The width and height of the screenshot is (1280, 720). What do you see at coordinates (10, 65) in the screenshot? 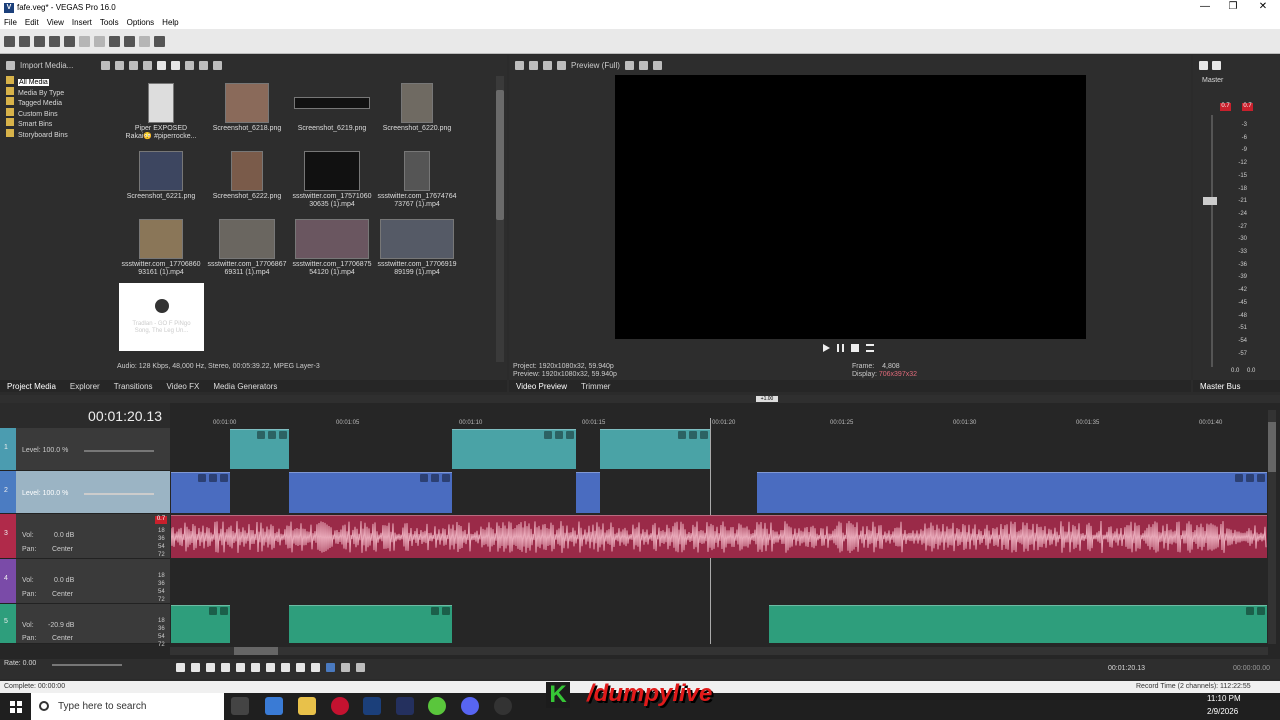
I see `import-icon` at bounding box center [10, 65].